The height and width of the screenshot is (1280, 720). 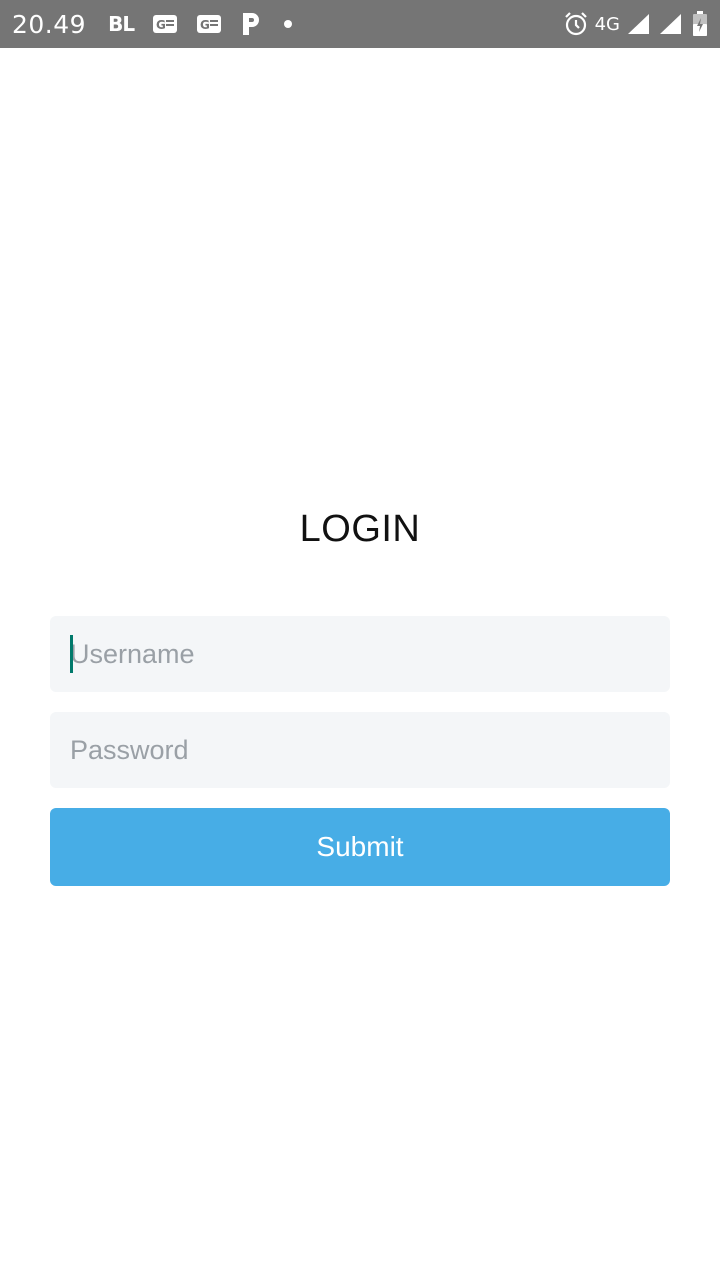 I want to click on status-left: 20.49 BL G G, so click(x=152, y=24).